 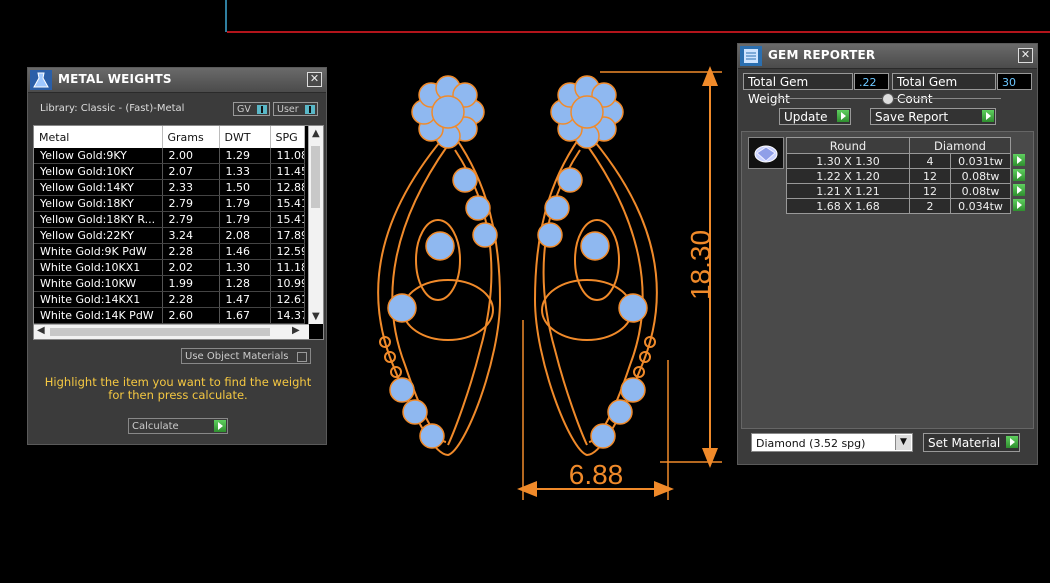 What do you see at coordinates (907, 191) in the screenshot?
I see `gem-row: 1.21 X 1.21 12 0.08tw` at bounding box center [907, 191].